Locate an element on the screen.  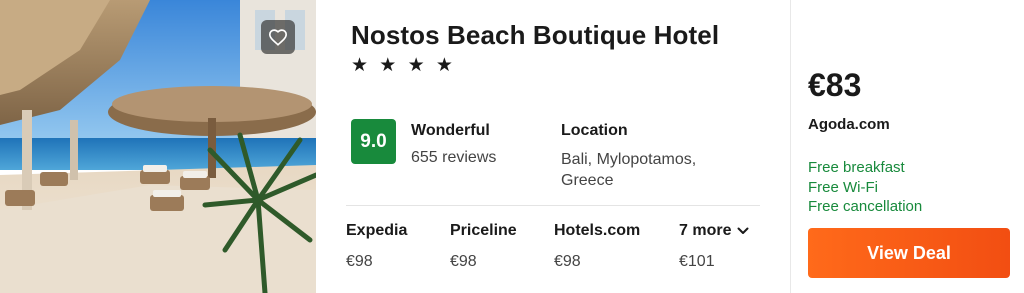
deal-price: €83 is located at coordinates (835, 85).